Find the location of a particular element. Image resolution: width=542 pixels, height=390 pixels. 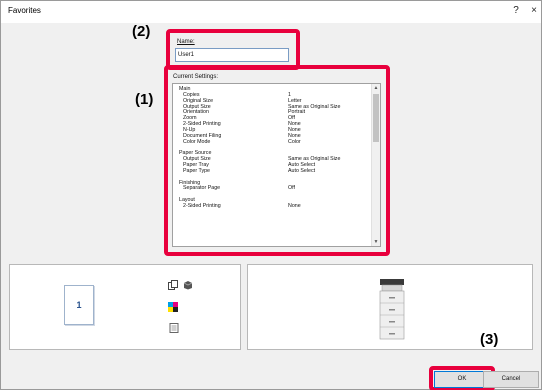

name-input: User1 is located at coordinates (232, 55).